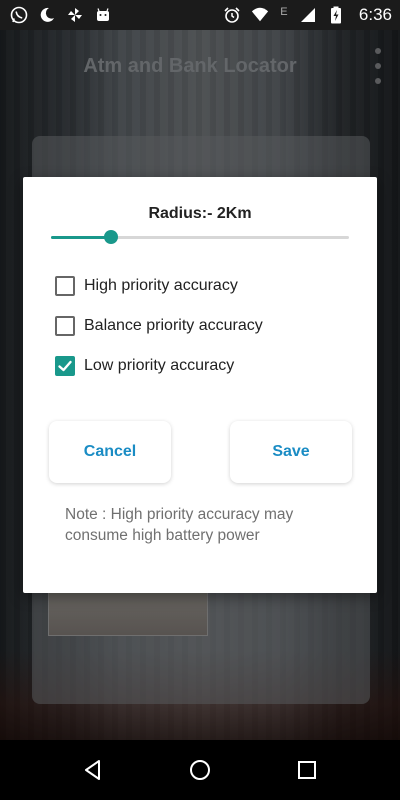  What do you see at coordinates (81, 237) in the screenshot?
I see `slider-fill` at bounding box center [81, 237].